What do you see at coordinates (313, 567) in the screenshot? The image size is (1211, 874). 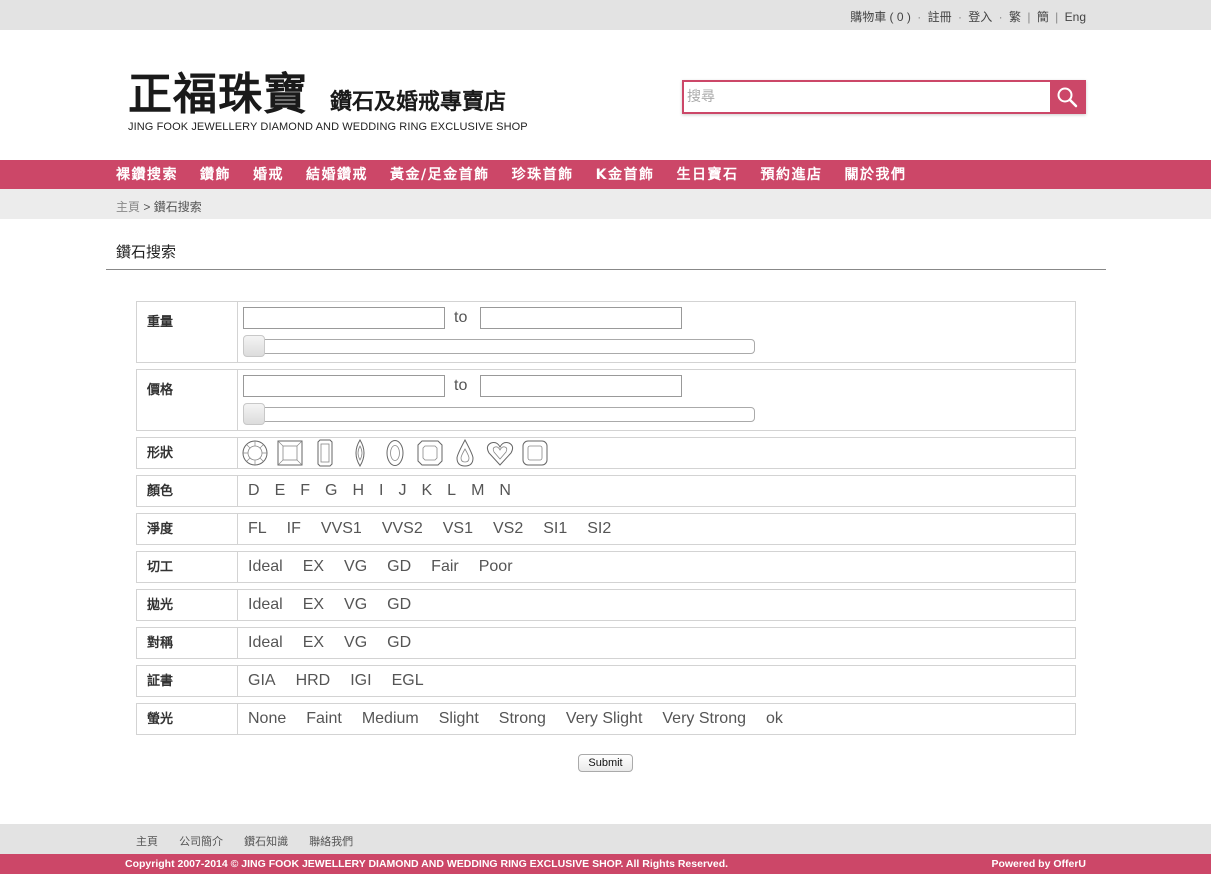 I see `cut-option: EX` at bounding box center [313, 567].